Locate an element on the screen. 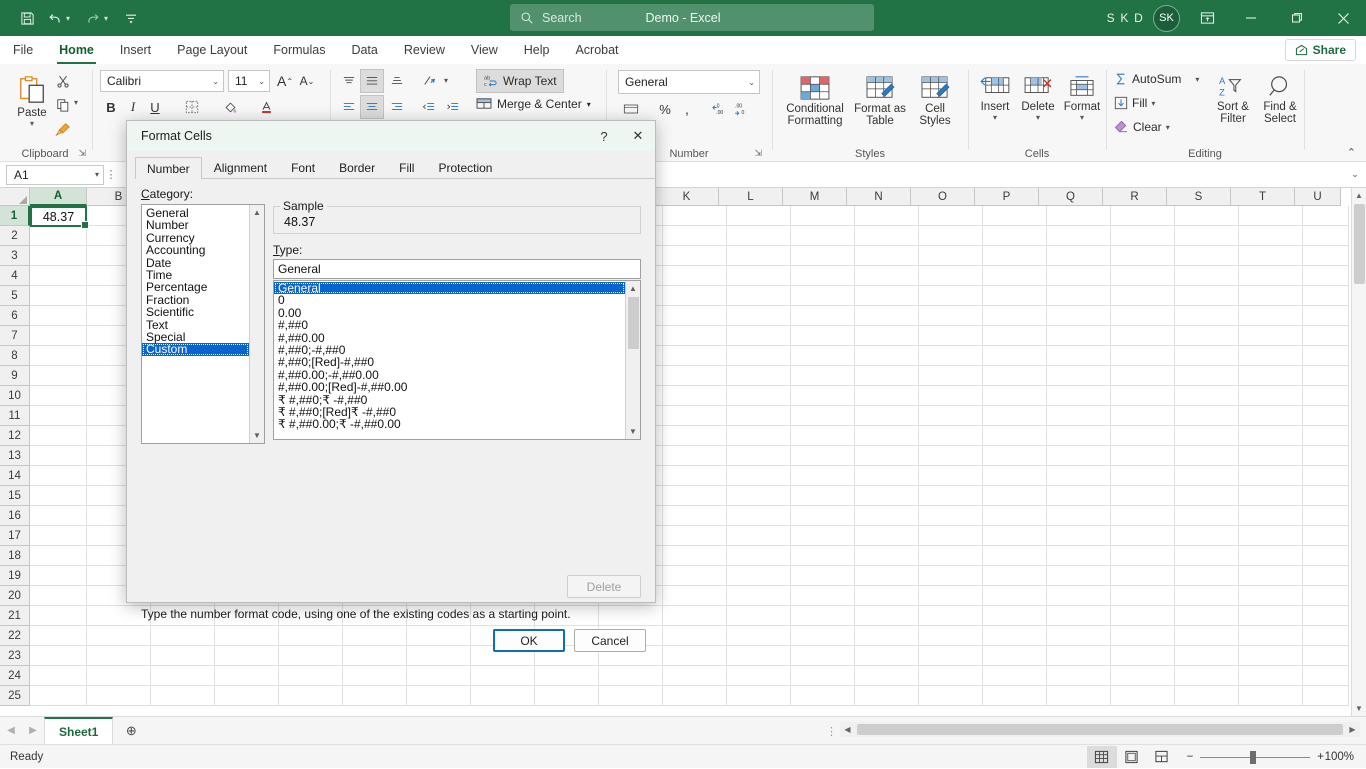 Image resolution: width=1366 pixels, height=769 pixels. row-header: 10 is located at coordinates (15, 396).